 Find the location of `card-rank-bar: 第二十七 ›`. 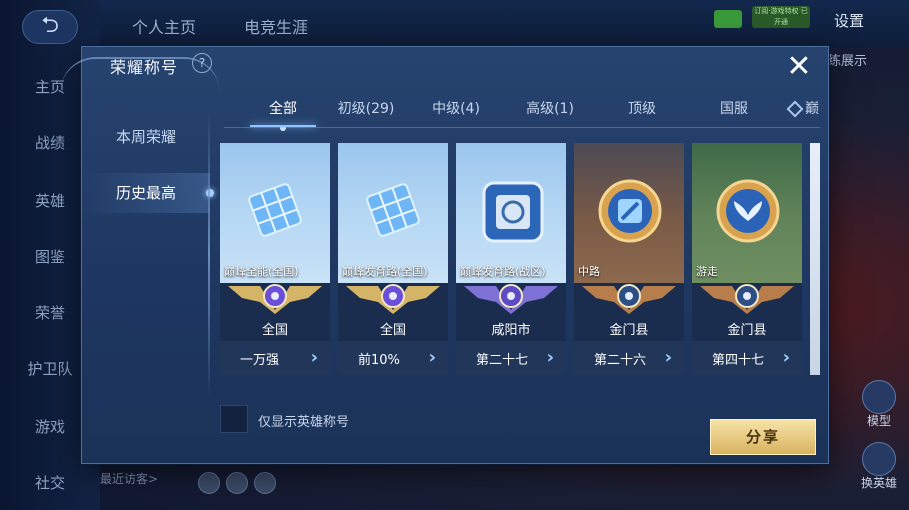

card-rank-bar: 第二十七 › is located at coordinates (511, 358).